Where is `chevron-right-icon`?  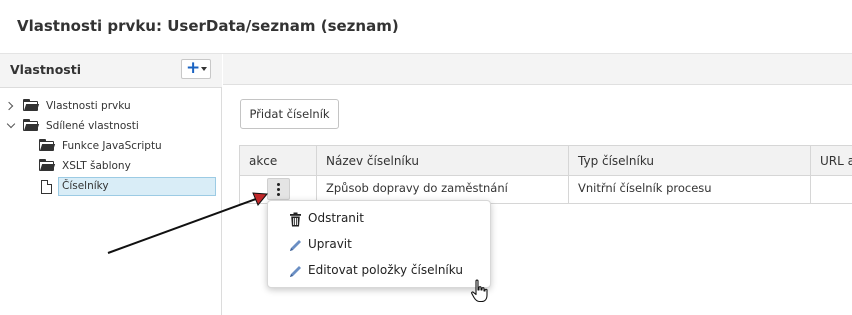
chevron-right-icon is located at coordinates (9, 106).